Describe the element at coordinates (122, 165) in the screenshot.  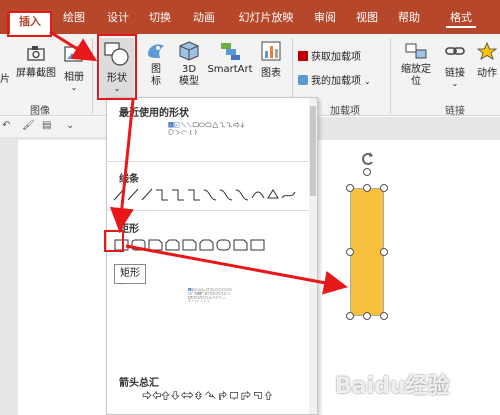
I see `arrow-shapes-to-rectangle` at that location.